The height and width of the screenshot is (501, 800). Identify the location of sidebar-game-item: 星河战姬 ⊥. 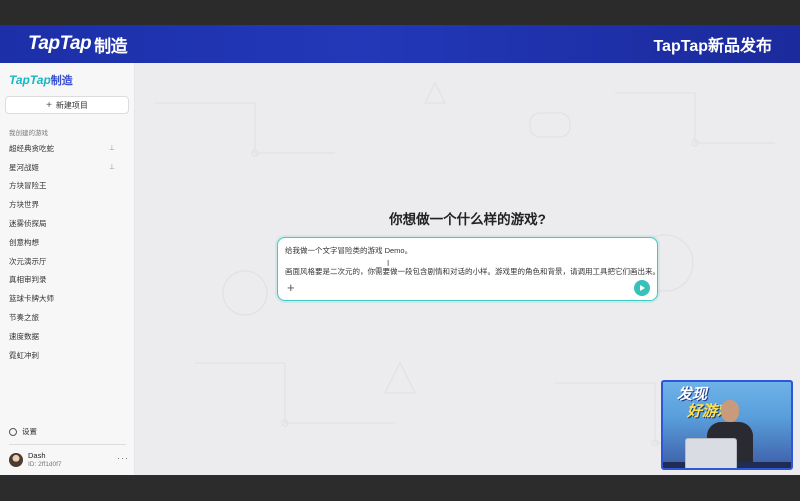
(67, 167).